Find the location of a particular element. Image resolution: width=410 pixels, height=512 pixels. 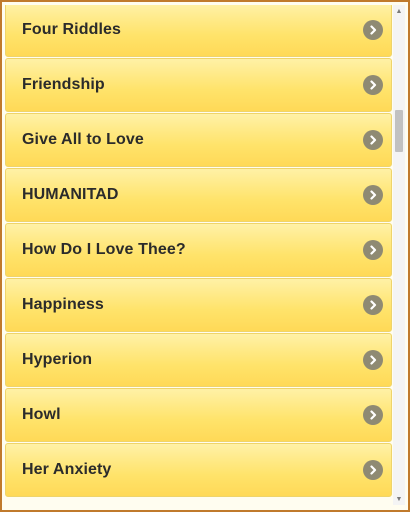

scroll-up-arrow-icon: ▲ is located at coordinates (399, 11).